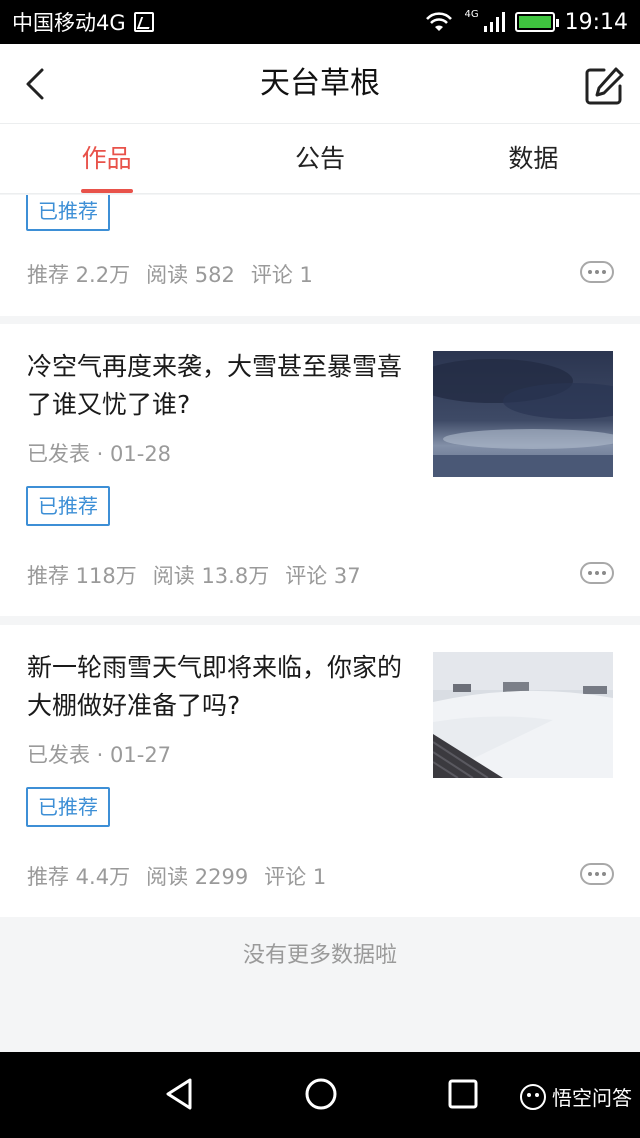  Describe the element at coordinates (471, 14) in the screenshot. I see `network-tag: 4G` at that location.